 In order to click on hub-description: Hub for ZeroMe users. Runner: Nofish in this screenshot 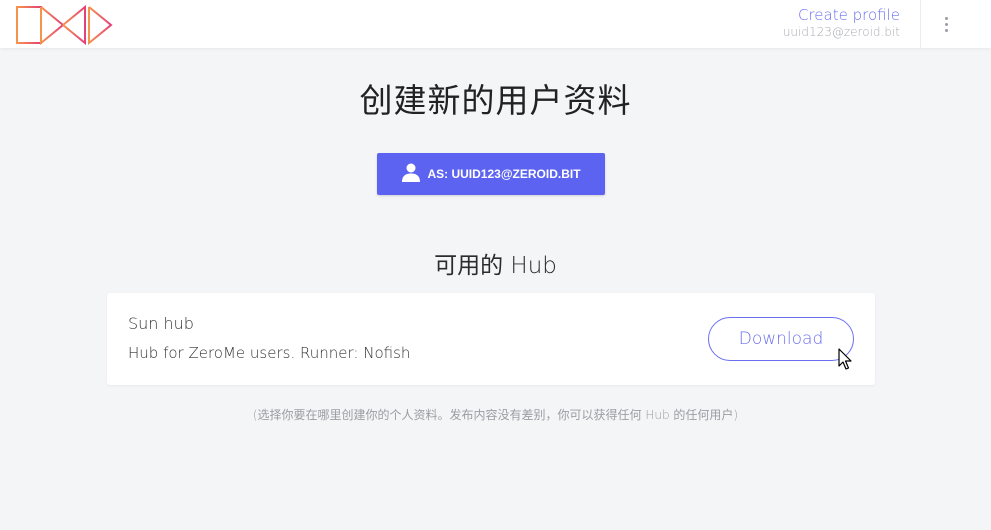, I will do `click(269, 353)`.